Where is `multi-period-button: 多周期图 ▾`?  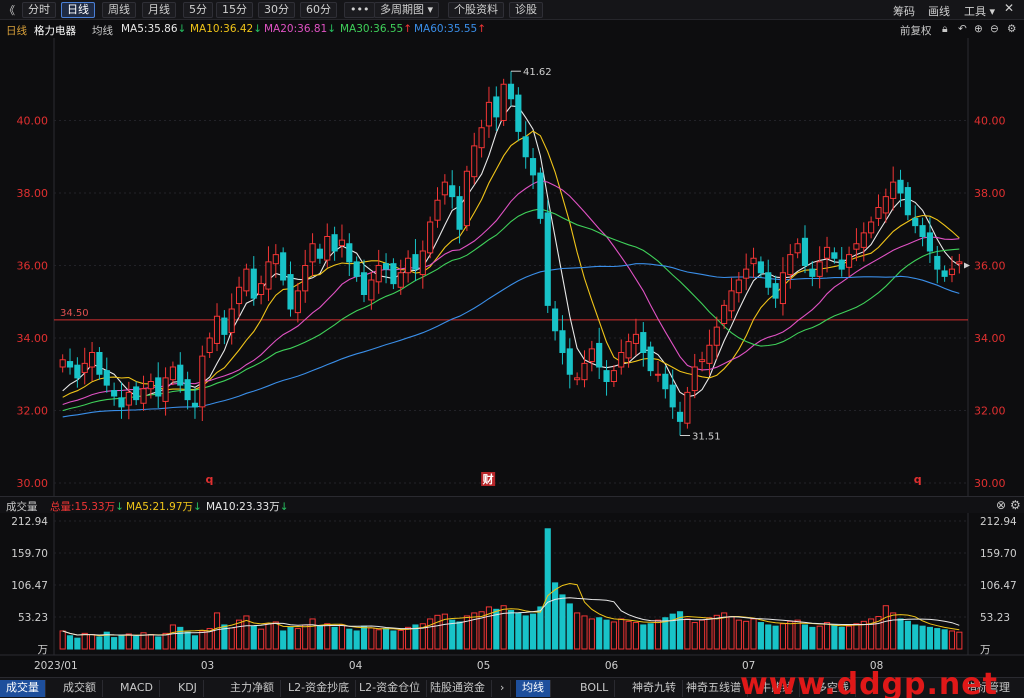
multi-period-button: 多周期图 ▾ is located at coordinates (407, 10).